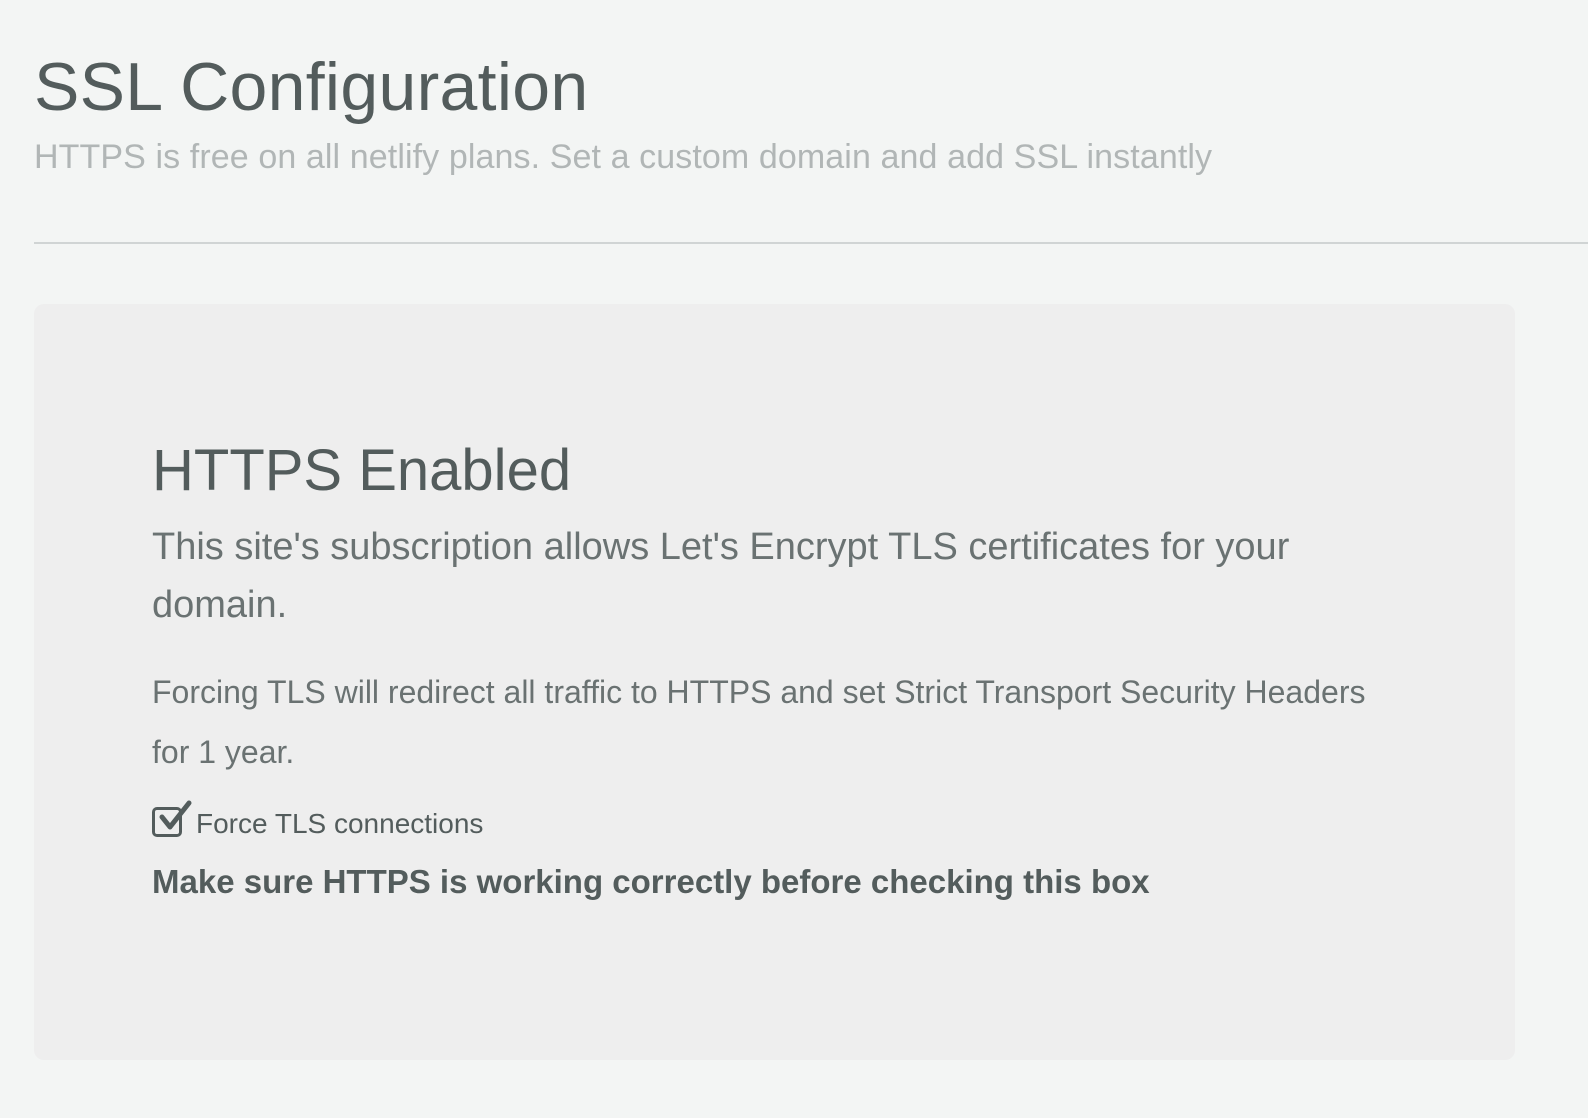 The image size is (1588, 1118). What do you see at coordinates (339, 824) in the screenshot?
I see `force-tls-label: Force TLS connections` at bounding box center [339, 824].